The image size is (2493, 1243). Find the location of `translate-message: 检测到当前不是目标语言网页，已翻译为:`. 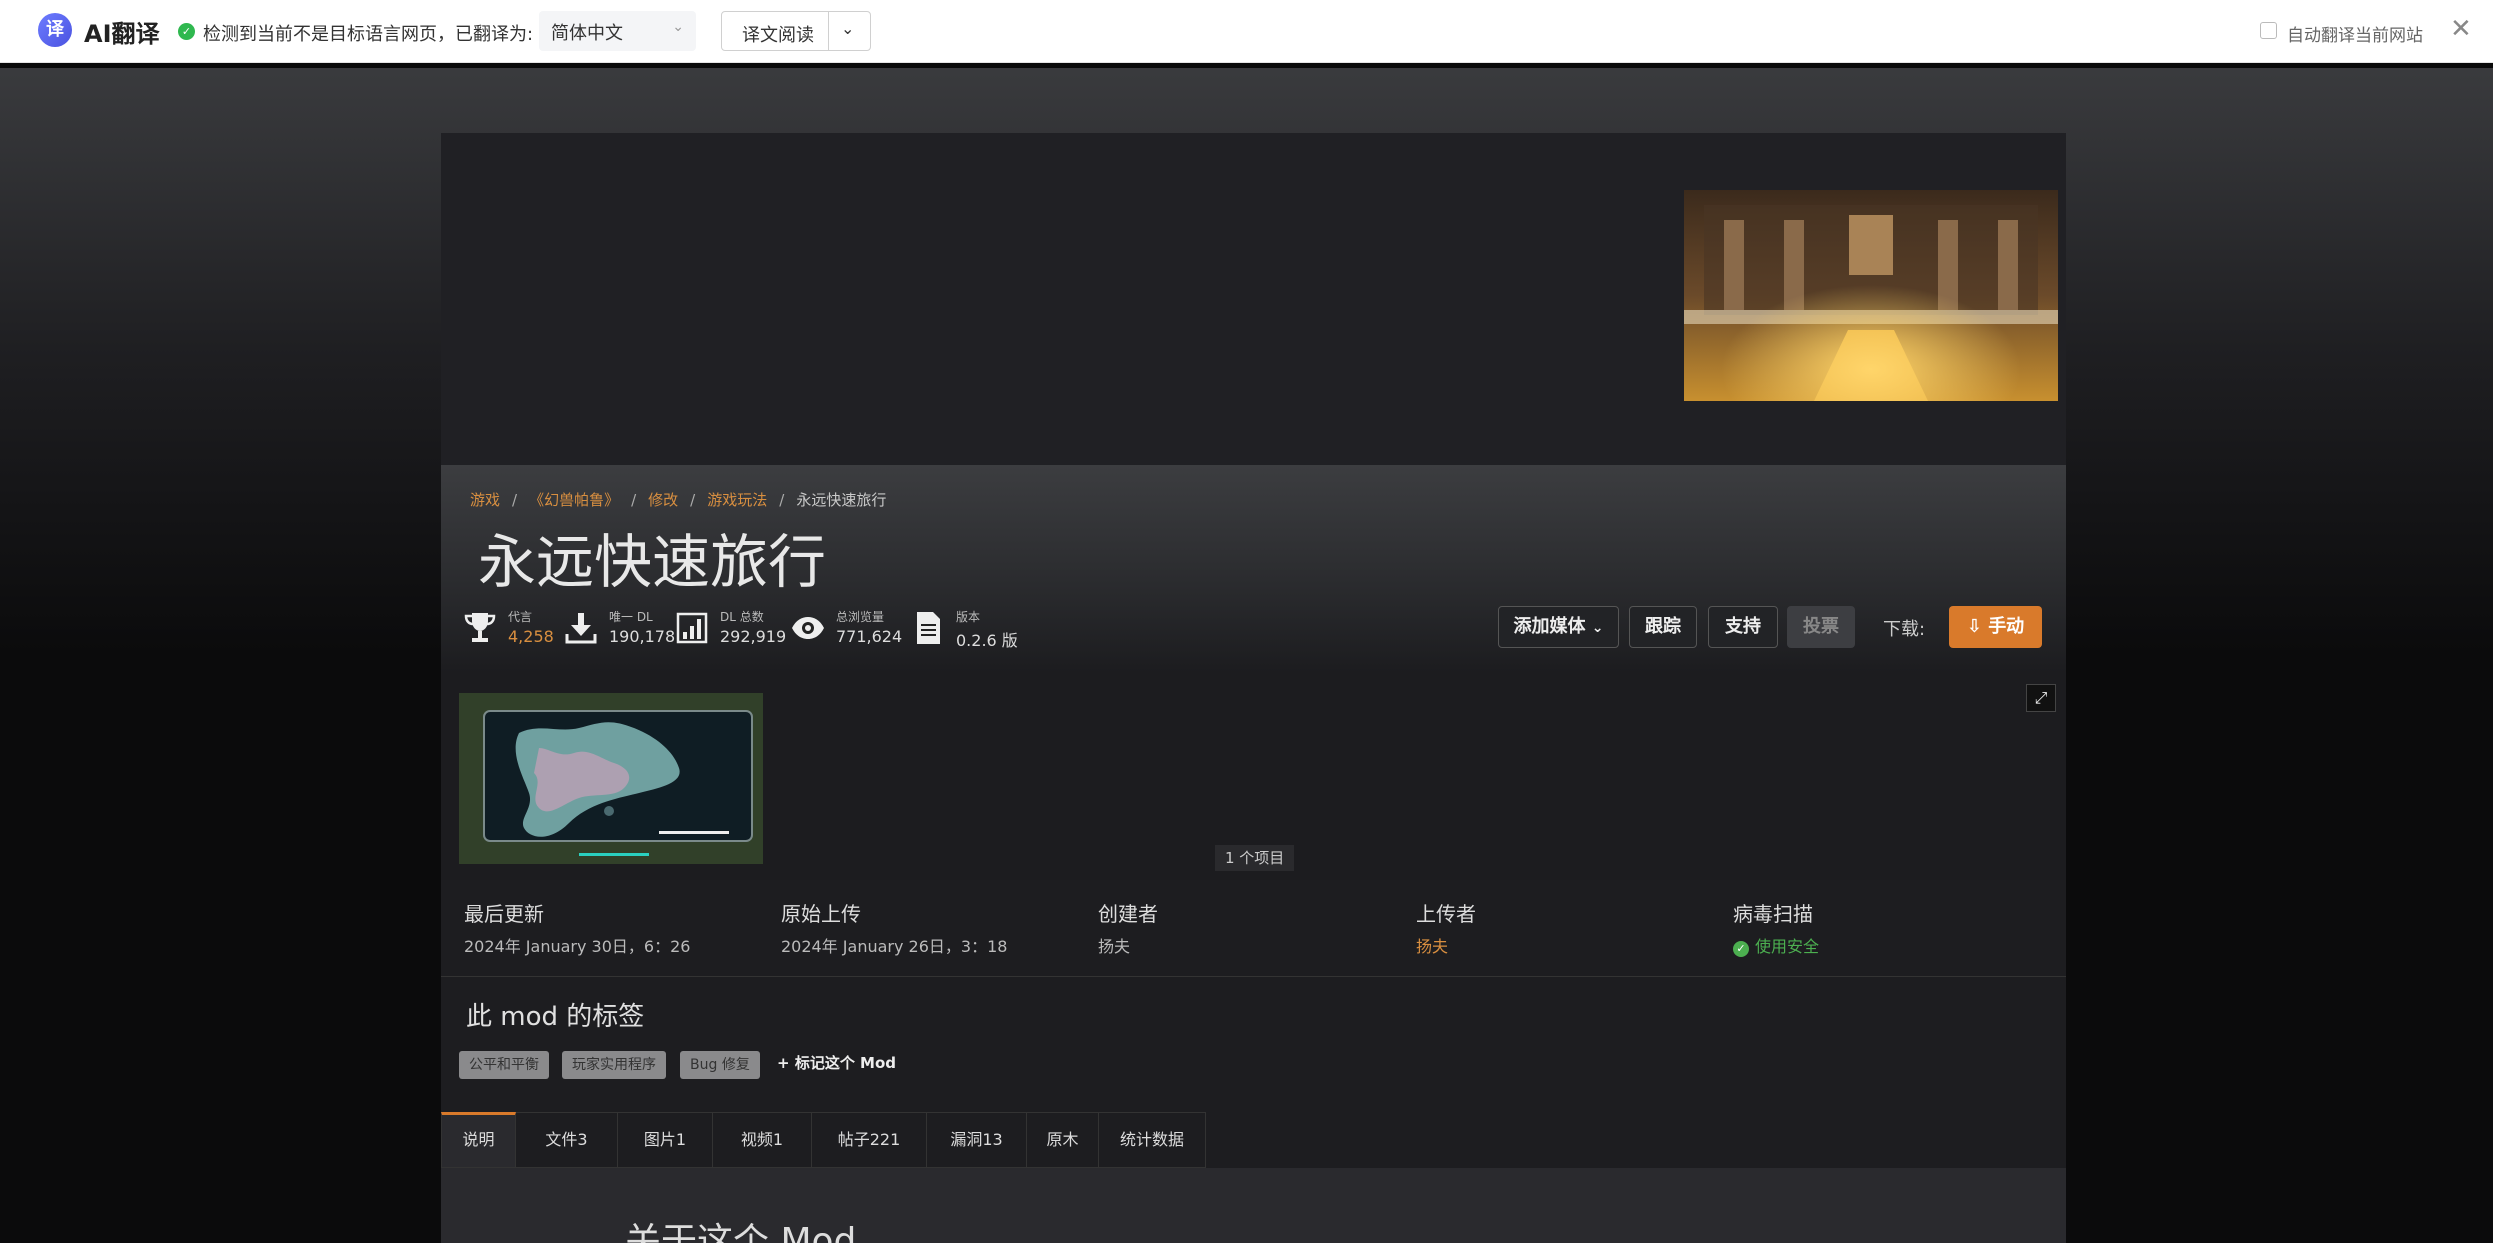

translate-message: 检测到当前不是目标语言网页，已翻译为: is located at coordinates (368, 34).